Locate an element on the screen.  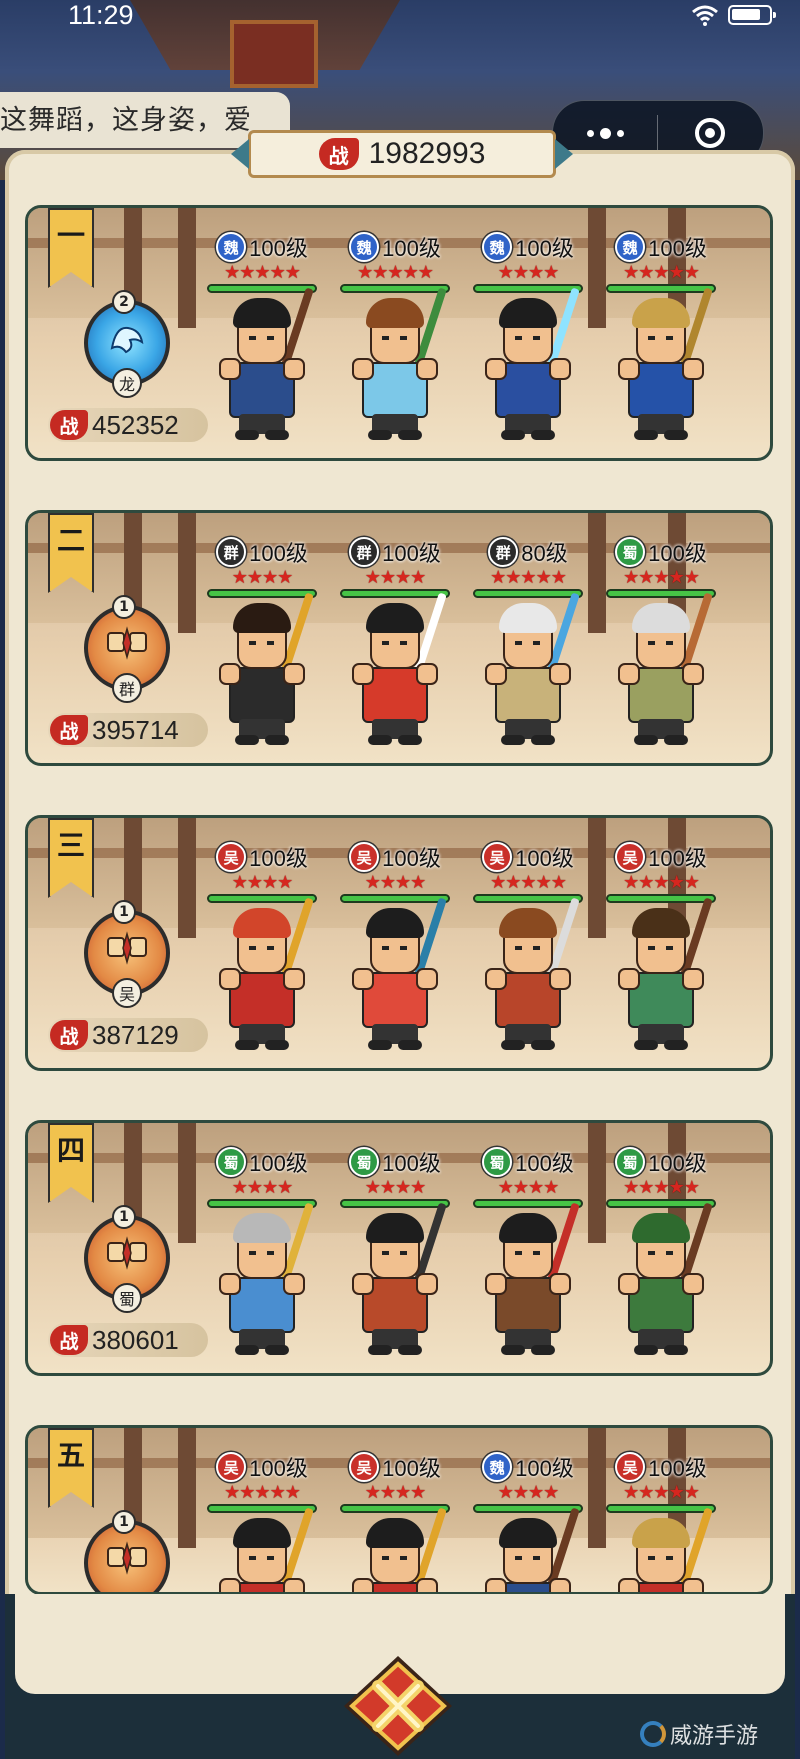
hero-header: 魏 100级 is located at coordinates (528, 1467).